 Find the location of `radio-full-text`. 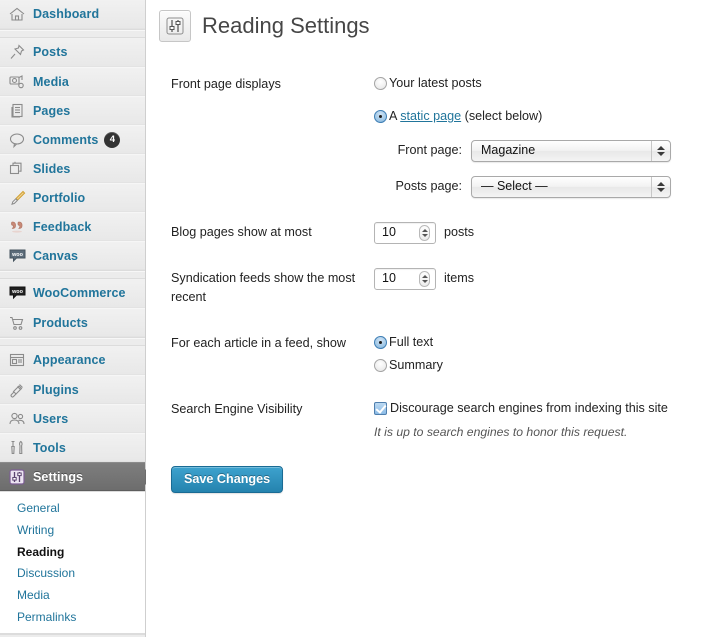

radio-full-text is located at coordinates (380, 342).